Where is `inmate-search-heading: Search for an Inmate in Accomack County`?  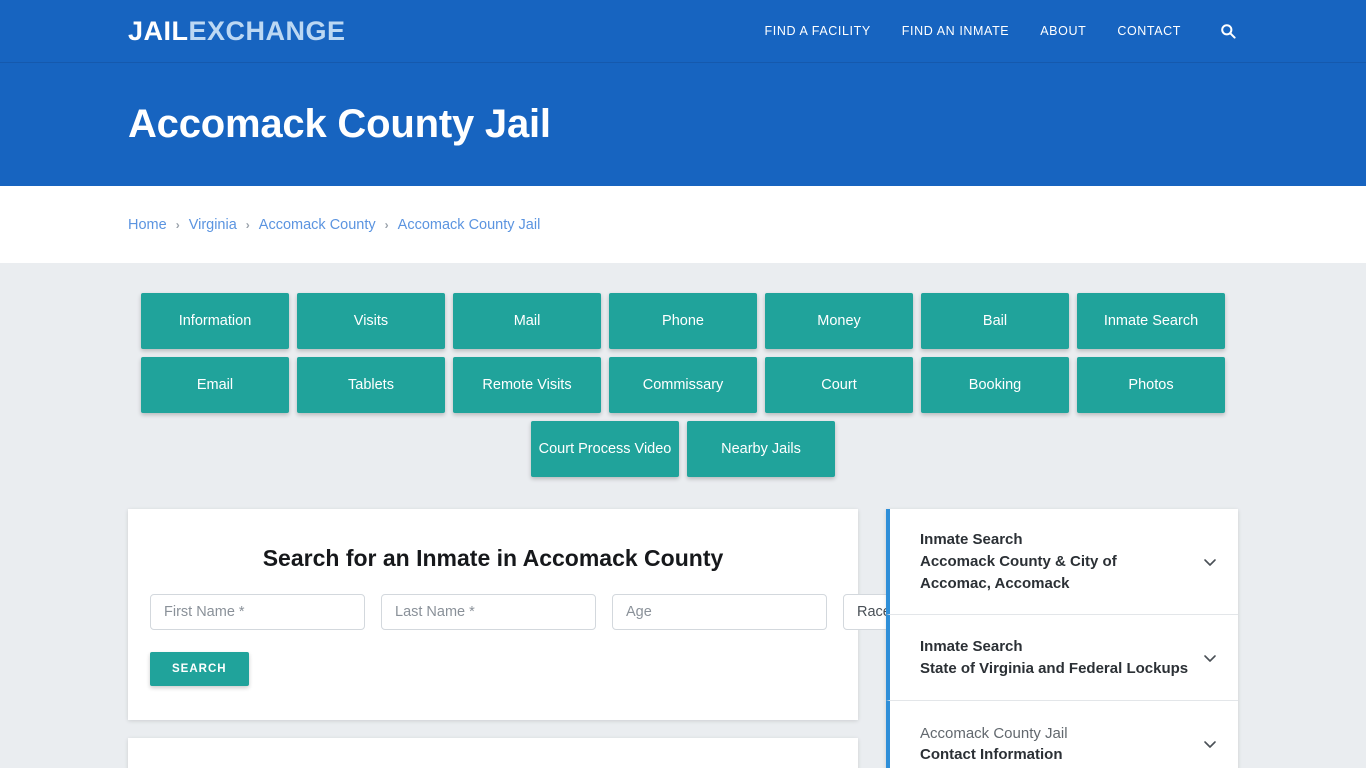 inmate-search-heading: Search for an Inmate in Accomack County is located at coordinates (493, 558).